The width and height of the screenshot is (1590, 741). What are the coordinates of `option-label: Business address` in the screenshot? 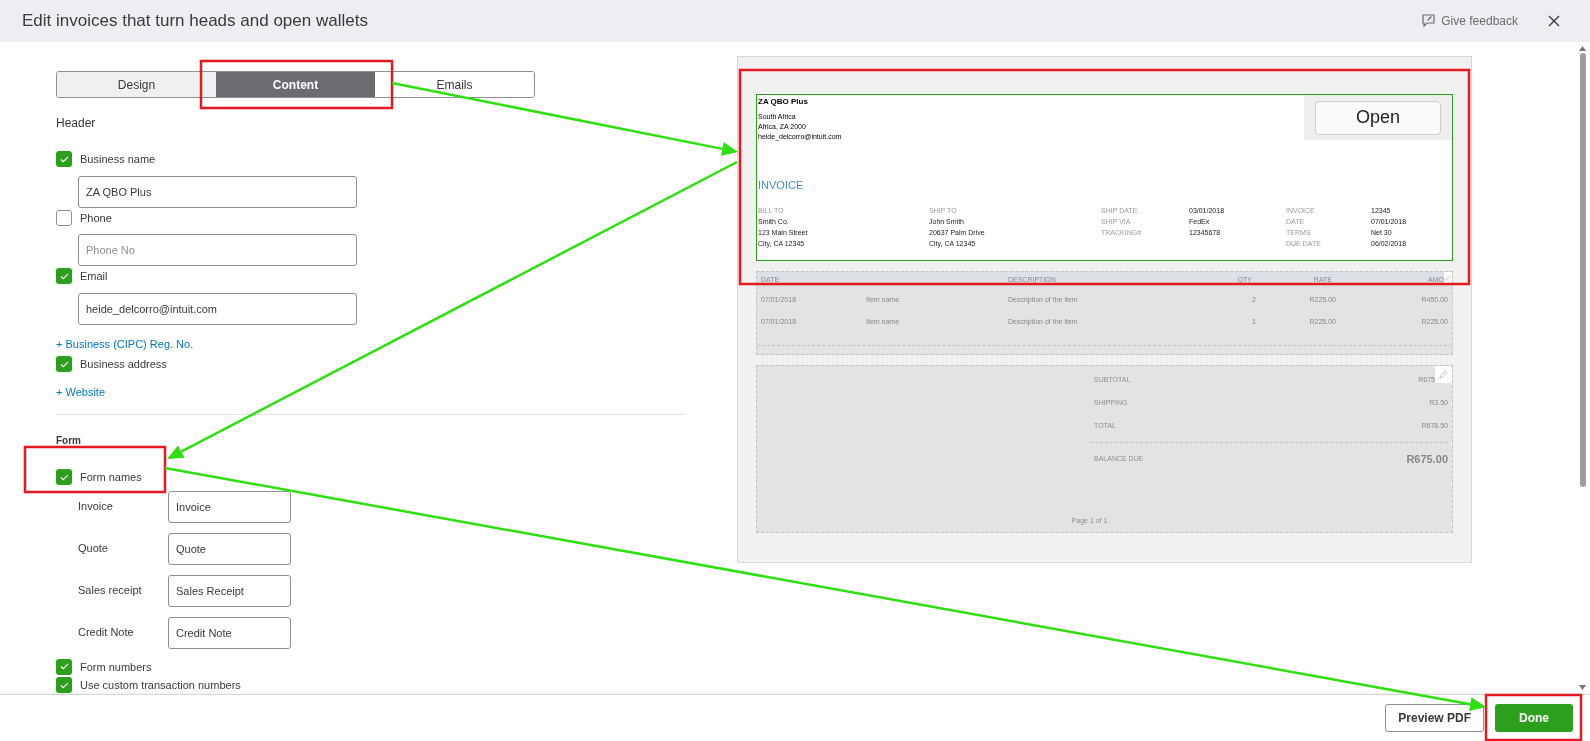 It's located at (123, 364).